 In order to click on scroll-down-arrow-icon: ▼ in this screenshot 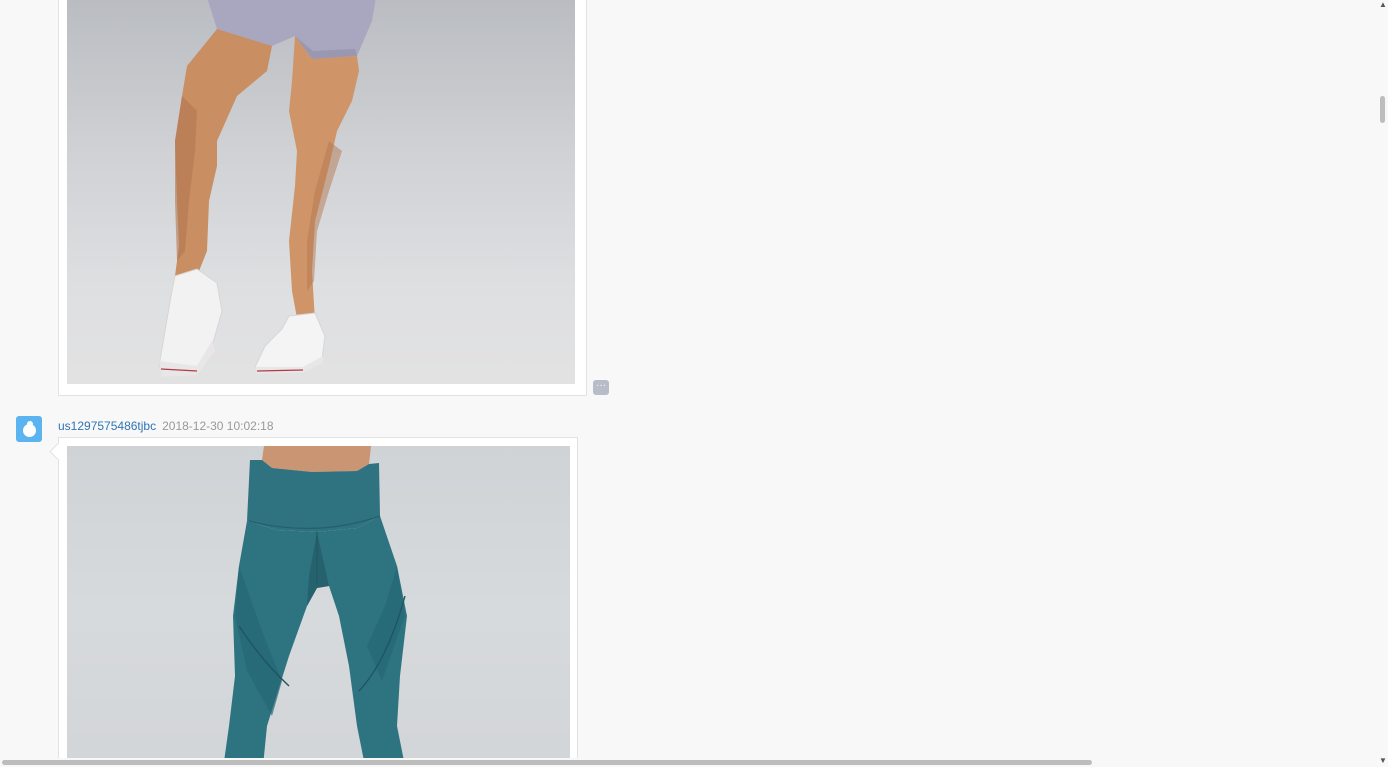, I will do `click(1383, 761)`.